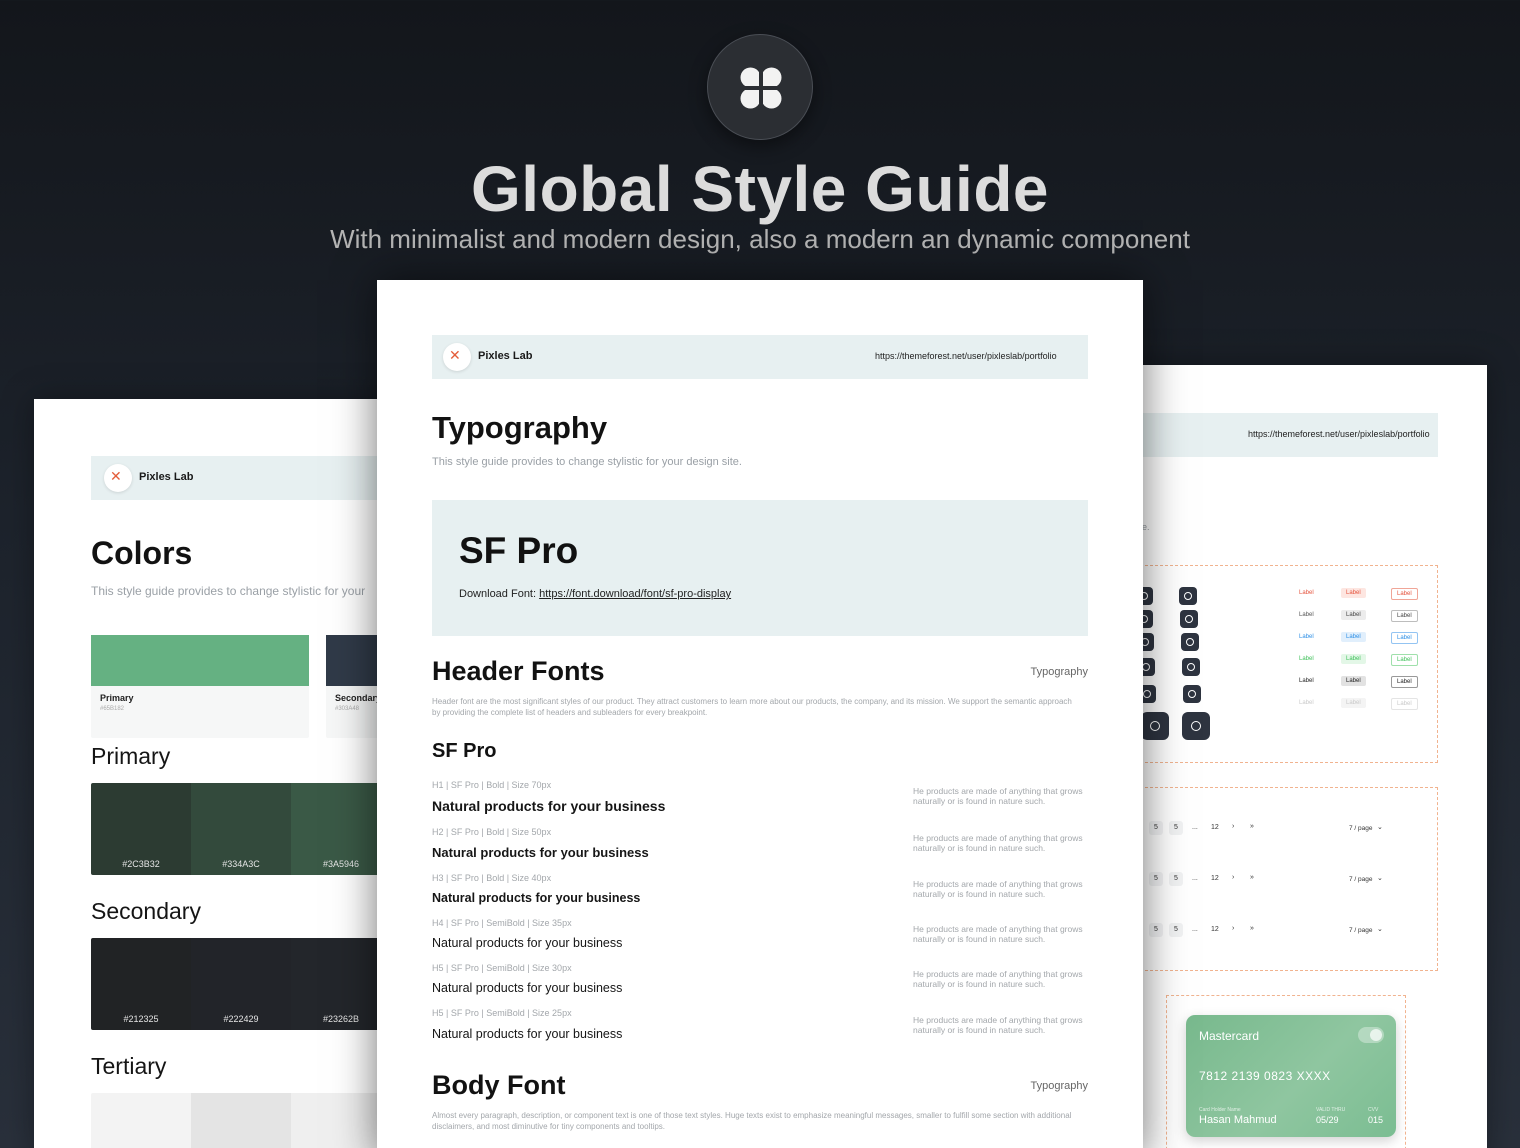  I want to click on section-tag: Typography, so click(1059, 672).